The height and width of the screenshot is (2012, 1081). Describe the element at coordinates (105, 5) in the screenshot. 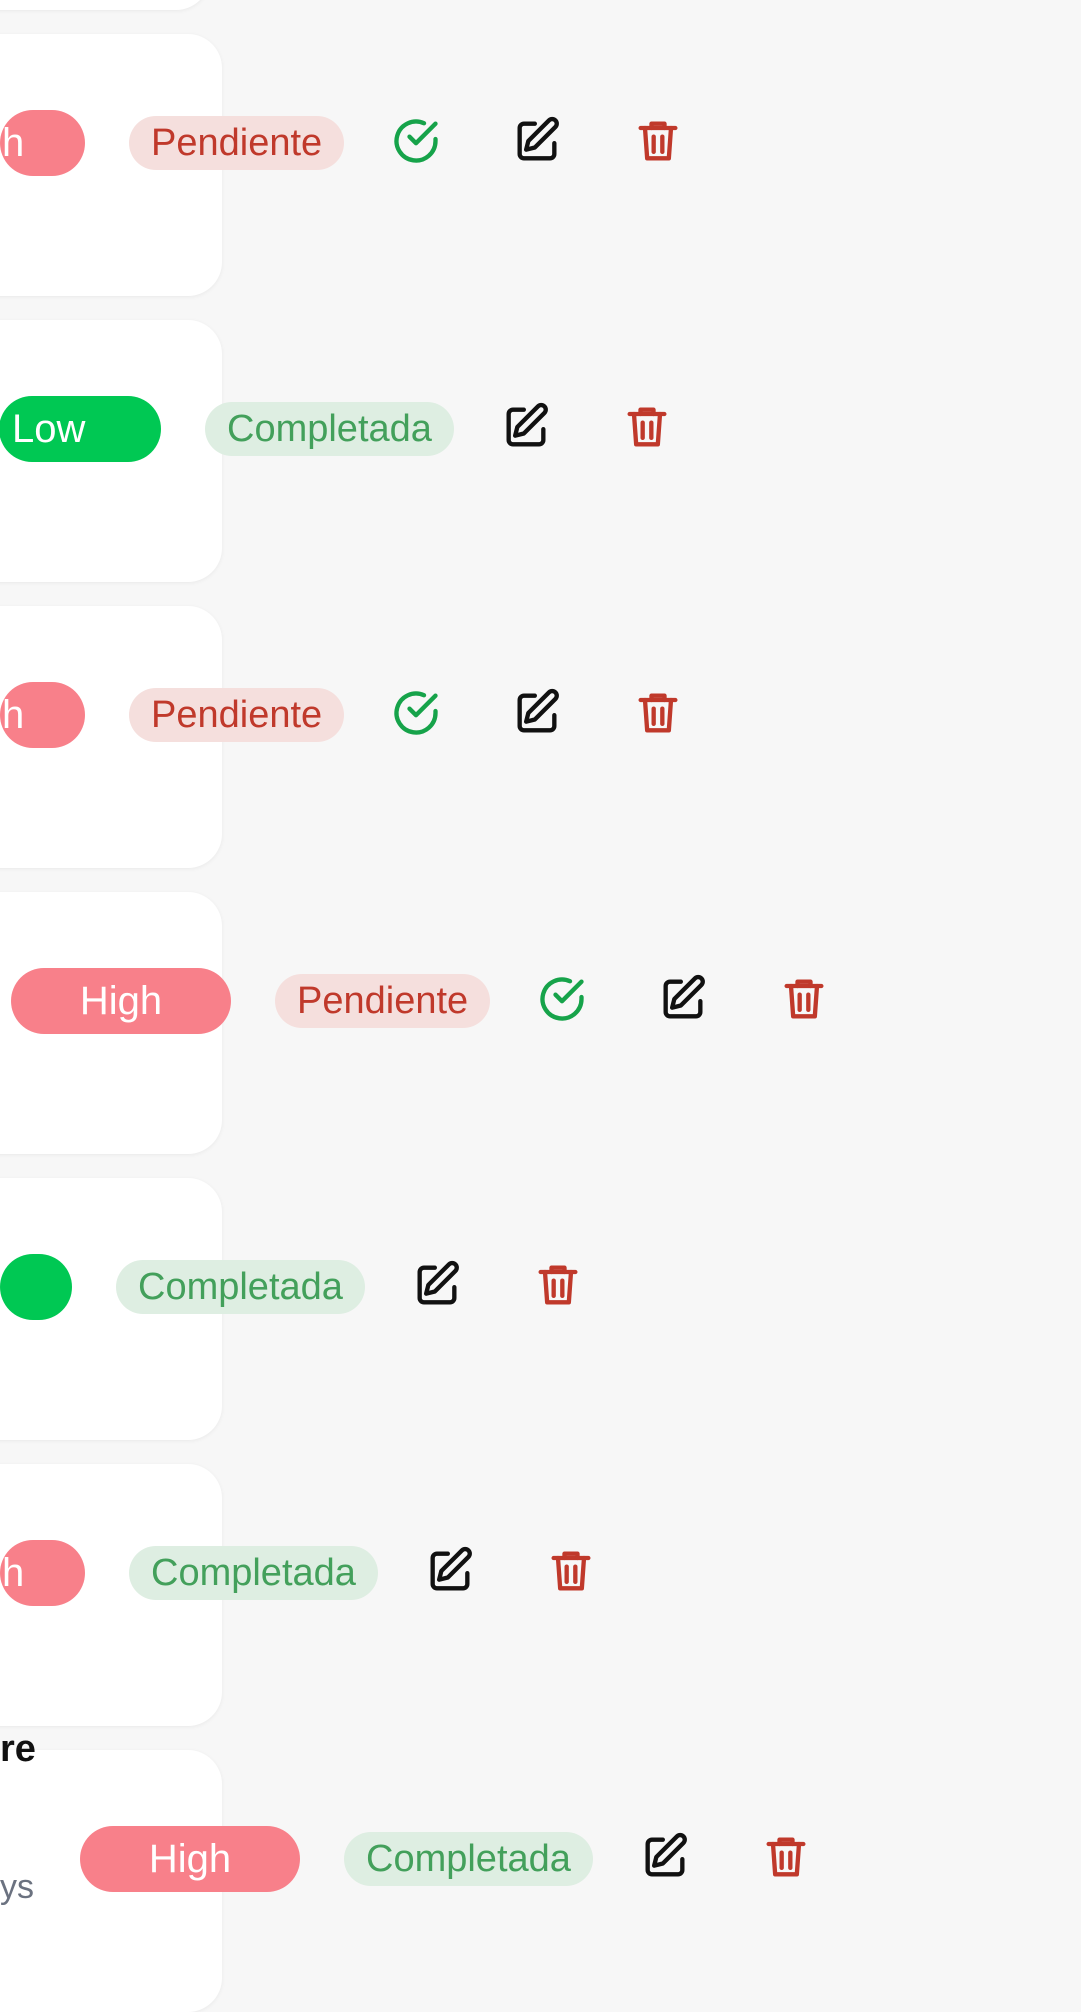

I see `task-card` at that location.